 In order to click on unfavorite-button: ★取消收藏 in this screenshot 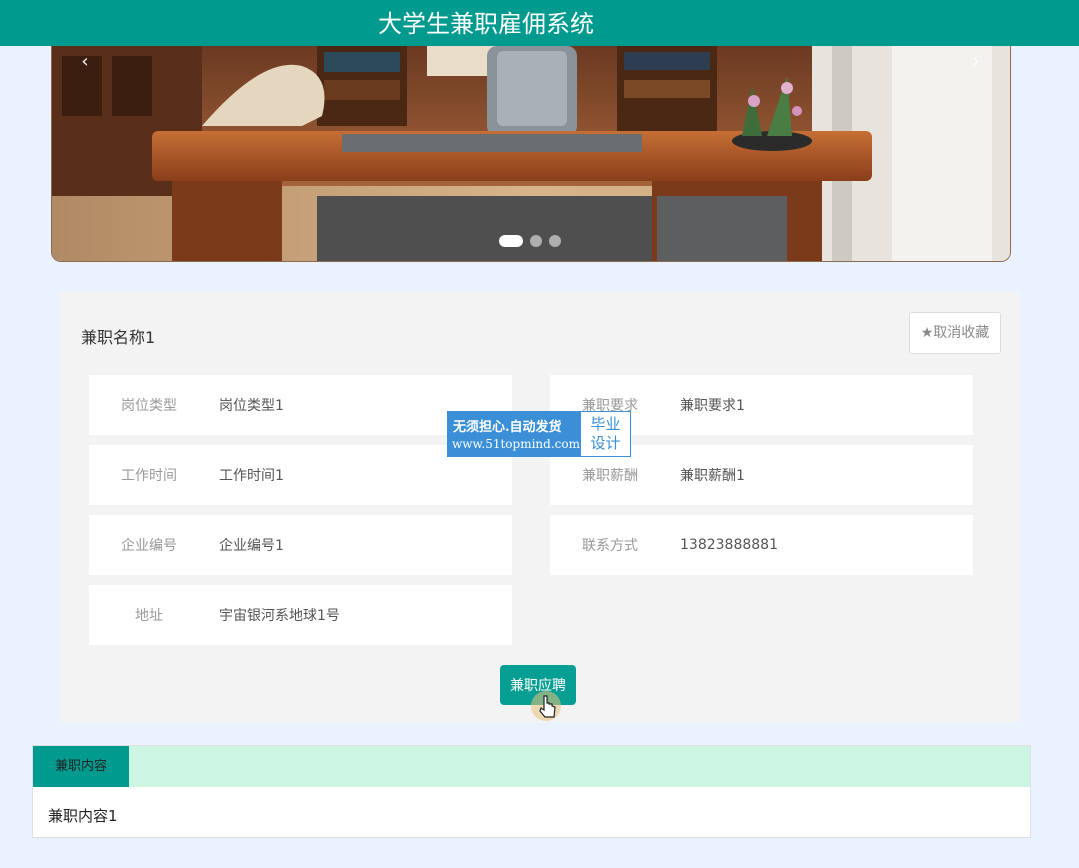, I will do `click(955, 333)`.